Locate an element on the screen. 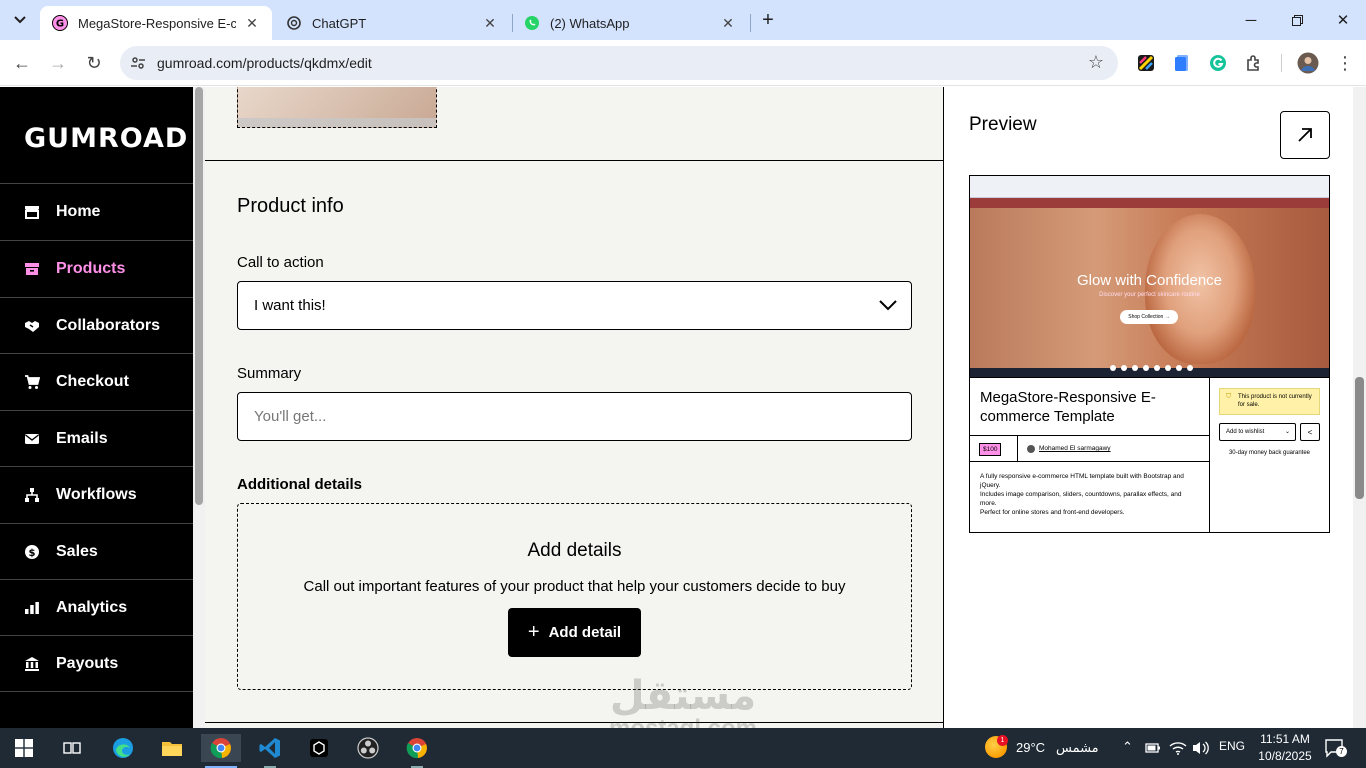 The height and width of the screenshot is (768, 1366). taskbar-edge is located at coordinates (123, 748).